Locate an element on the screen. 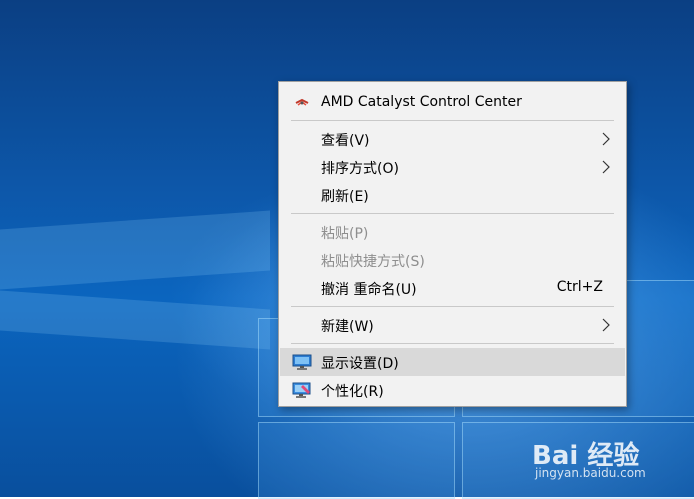 The width and height of the screenshot is (694, 499). personalize-icon is located at coordinates (302, 390).